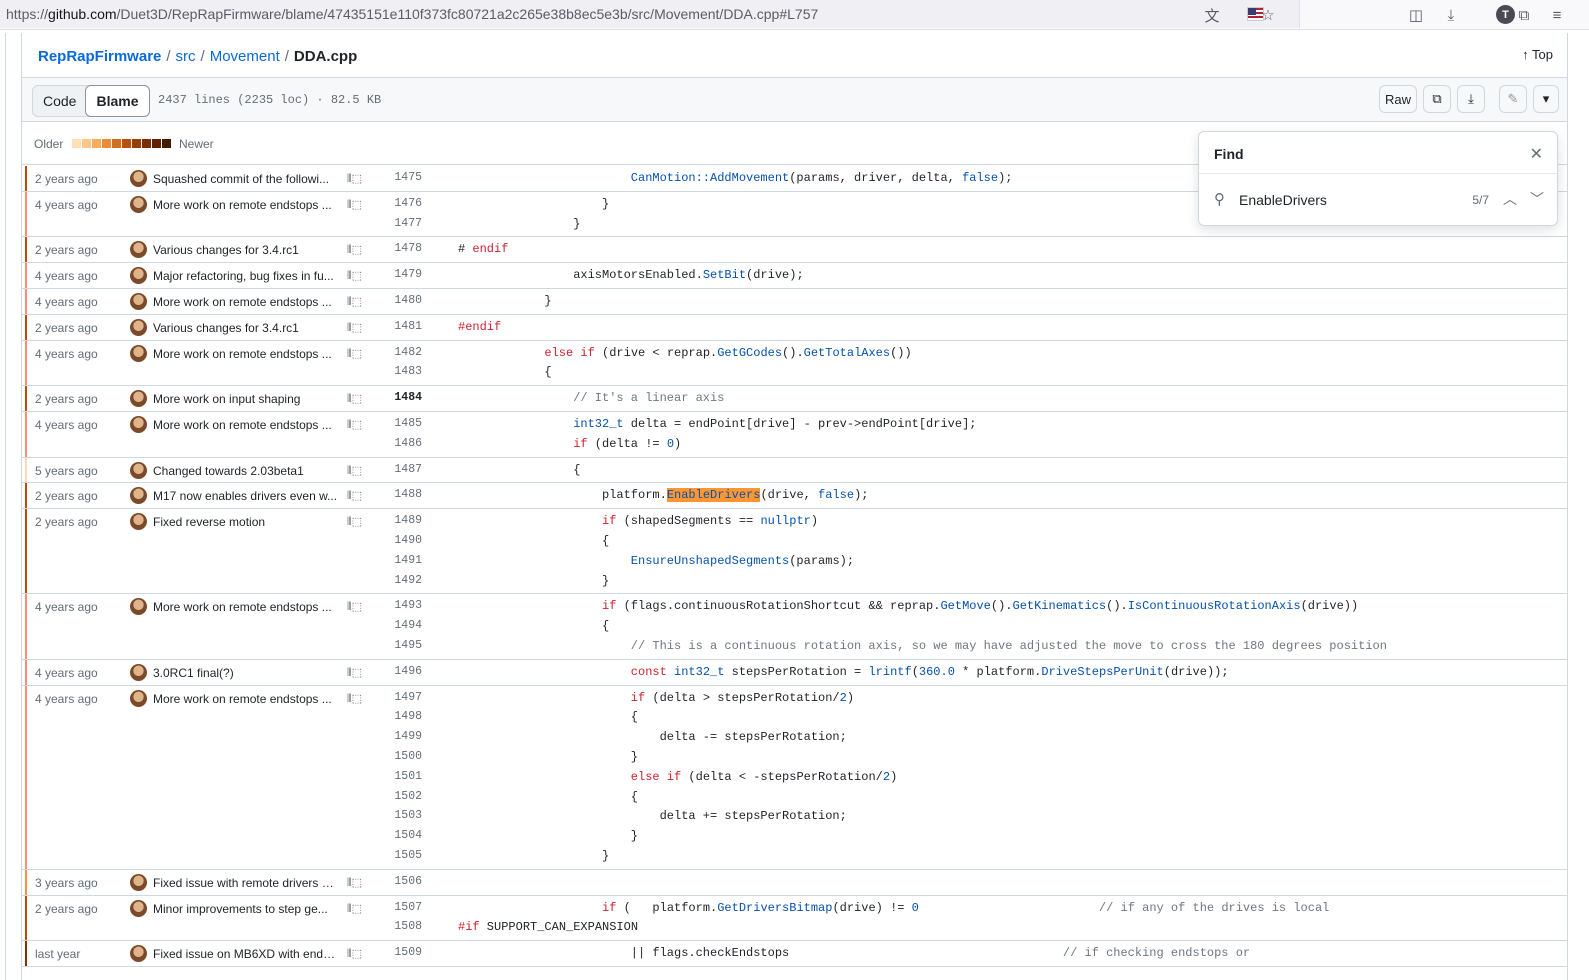 The image size is (1589, 980). What do you see at coordinates (1537, 199) in the screenshot?
I see `chevron-down-icon: ﹀` at bounding box center [1537, 199].